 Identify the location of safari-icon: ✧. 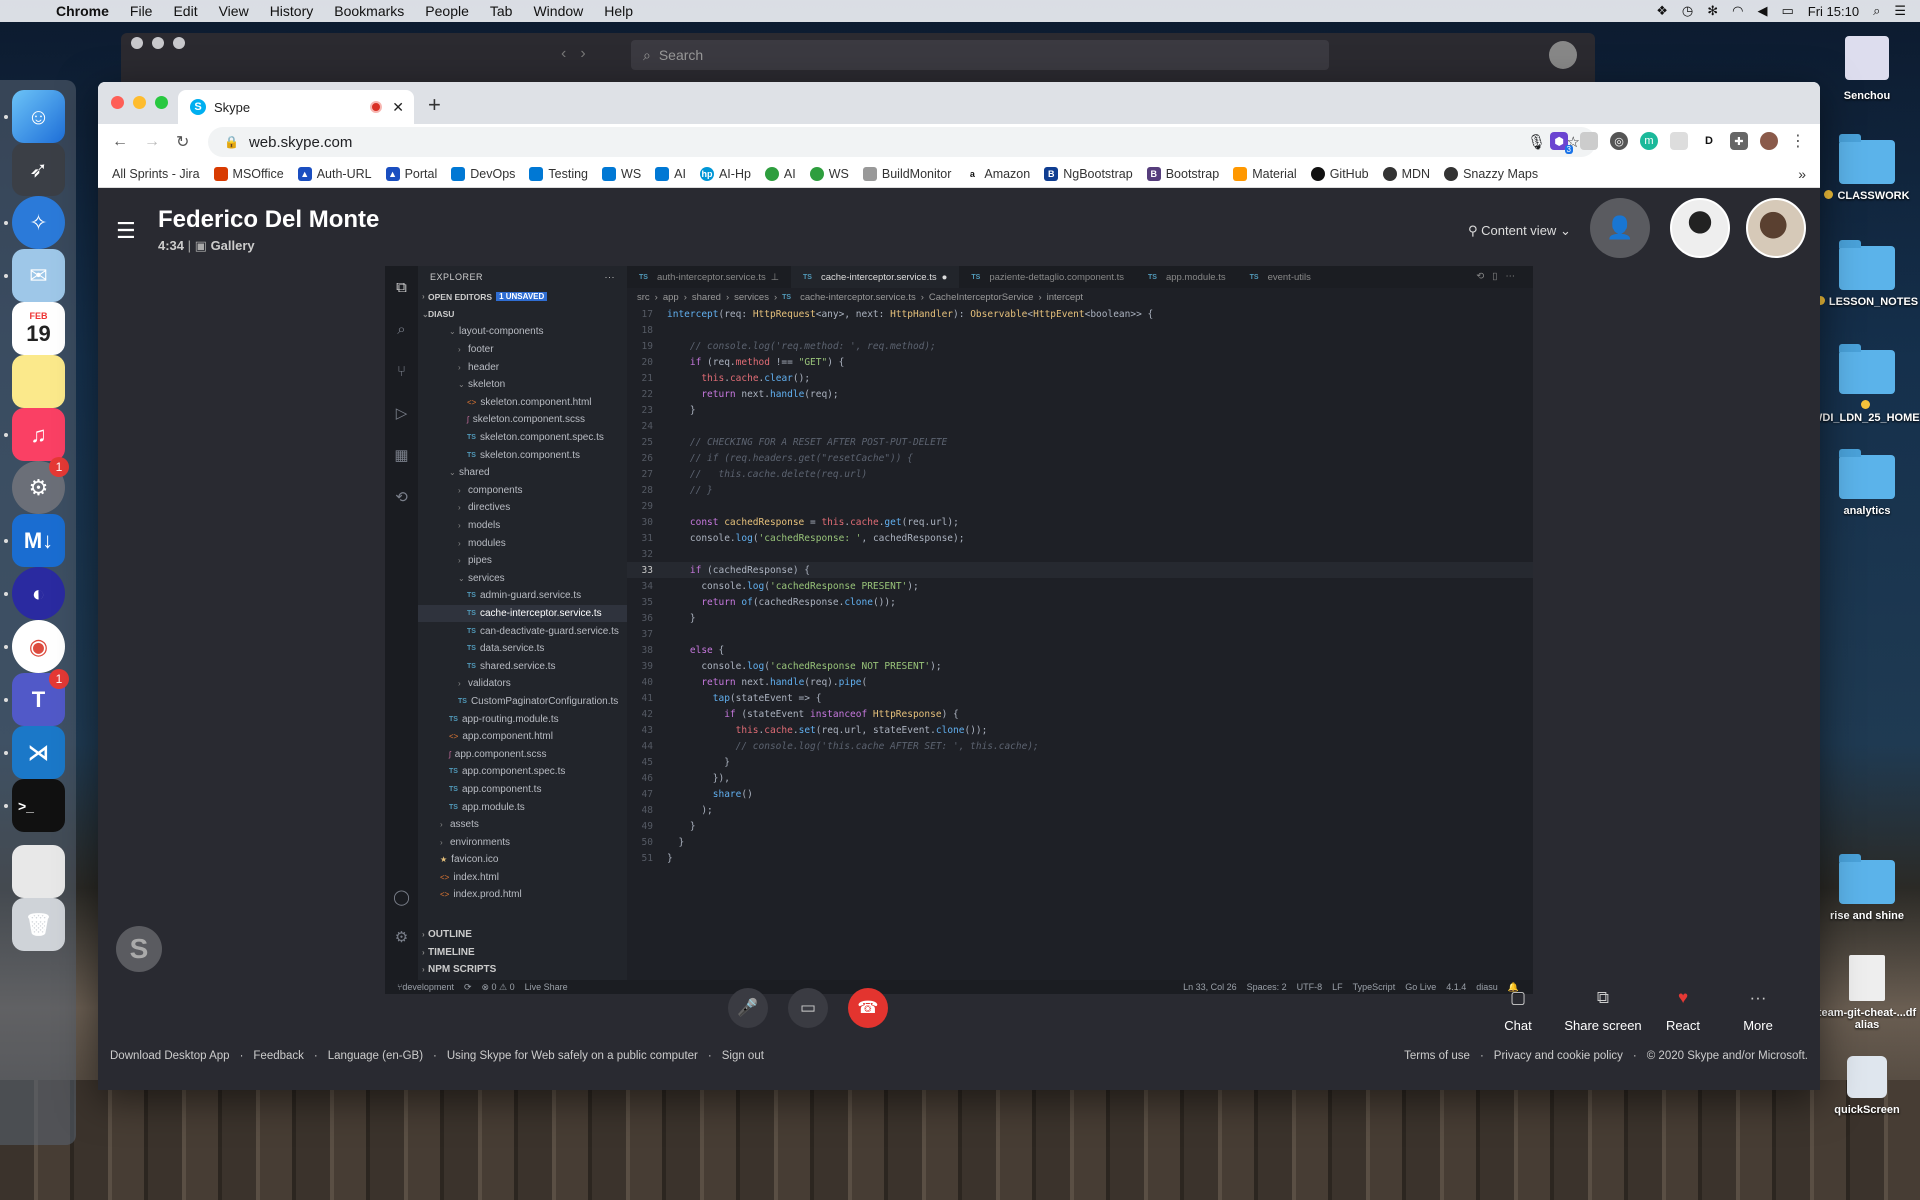
(38, 222).